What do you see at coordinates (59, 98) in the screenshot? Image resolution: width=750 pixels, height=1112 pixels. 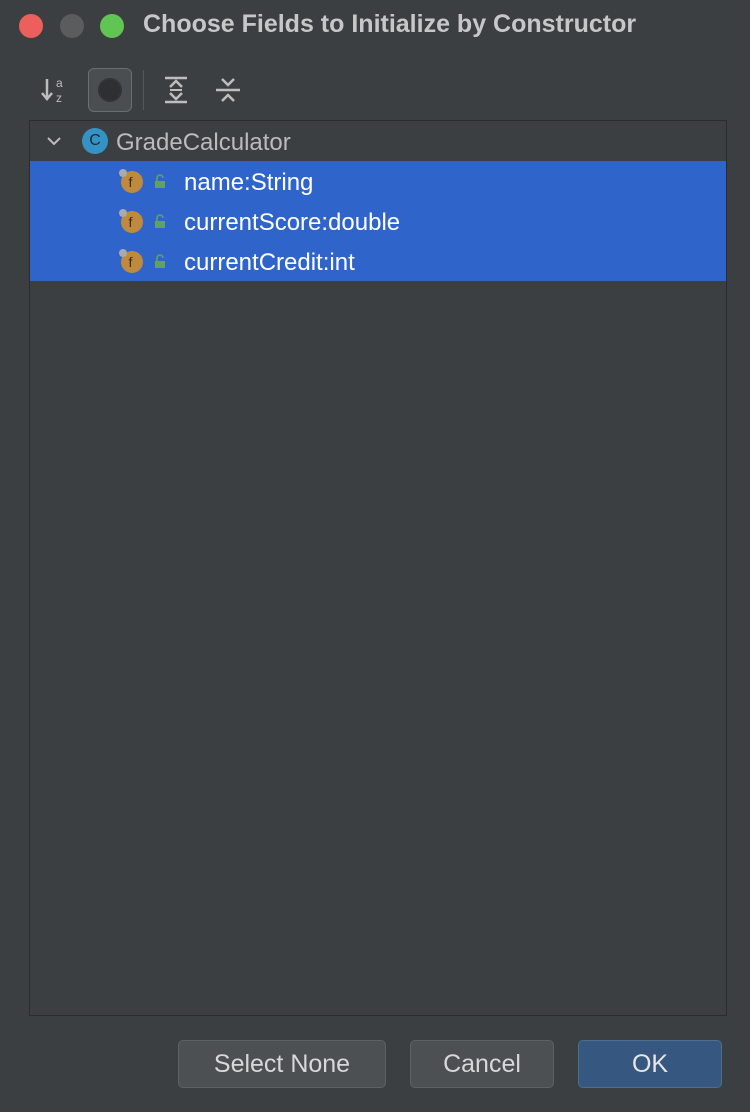 I see `svg-text: z` at bounding box center [59, 98].